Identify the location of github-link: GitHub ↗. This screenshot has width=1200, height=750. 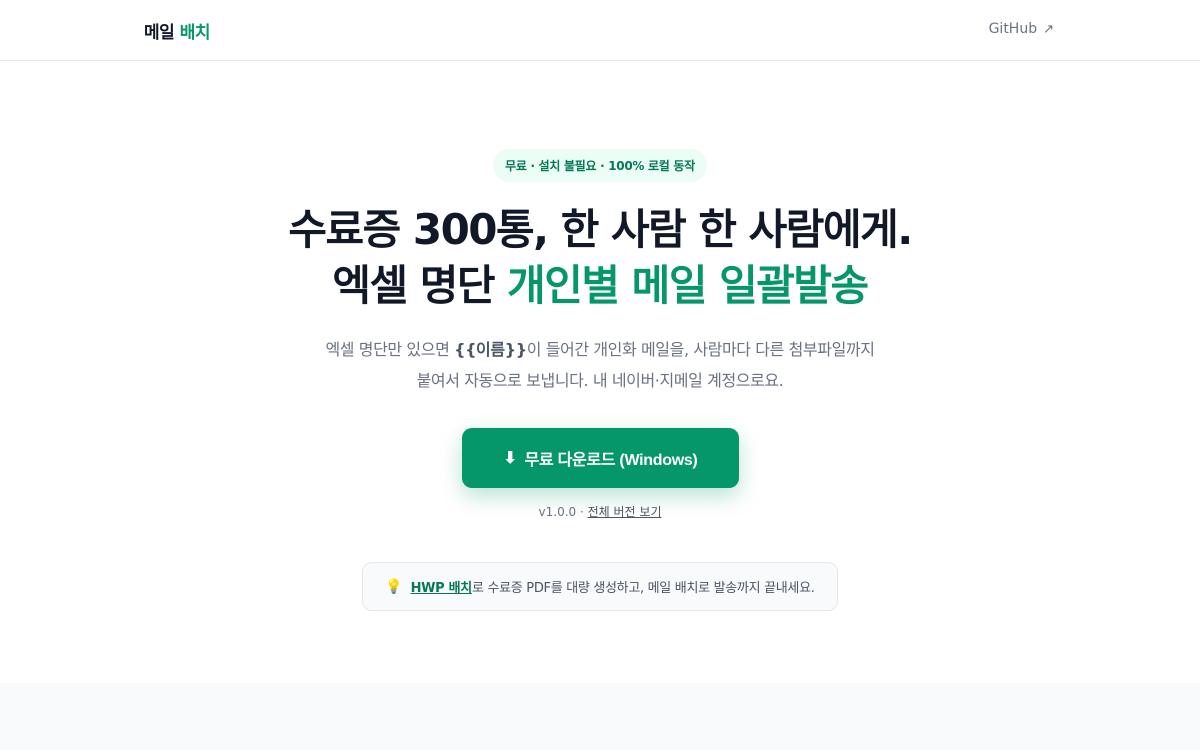
(1021, 29).